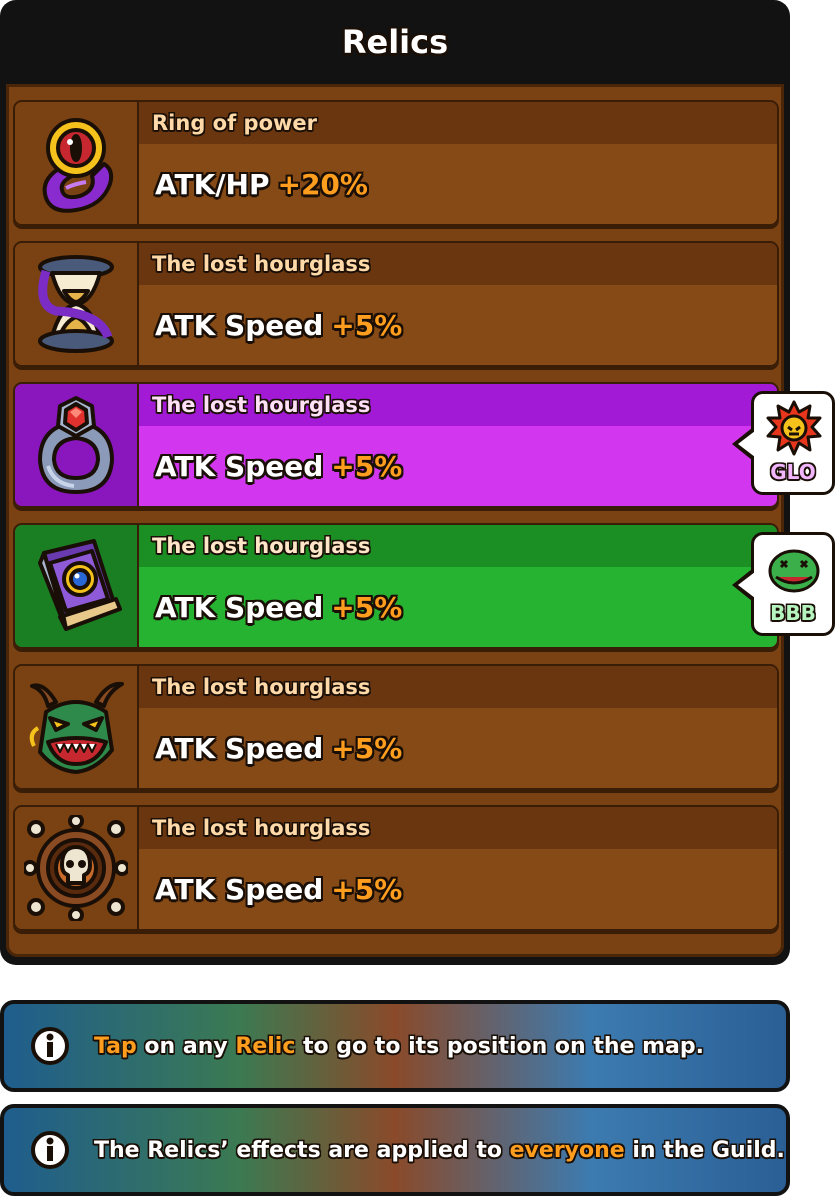  I want to click on info-segment: The Relics’ effects are applied to, so click(302, 1150).